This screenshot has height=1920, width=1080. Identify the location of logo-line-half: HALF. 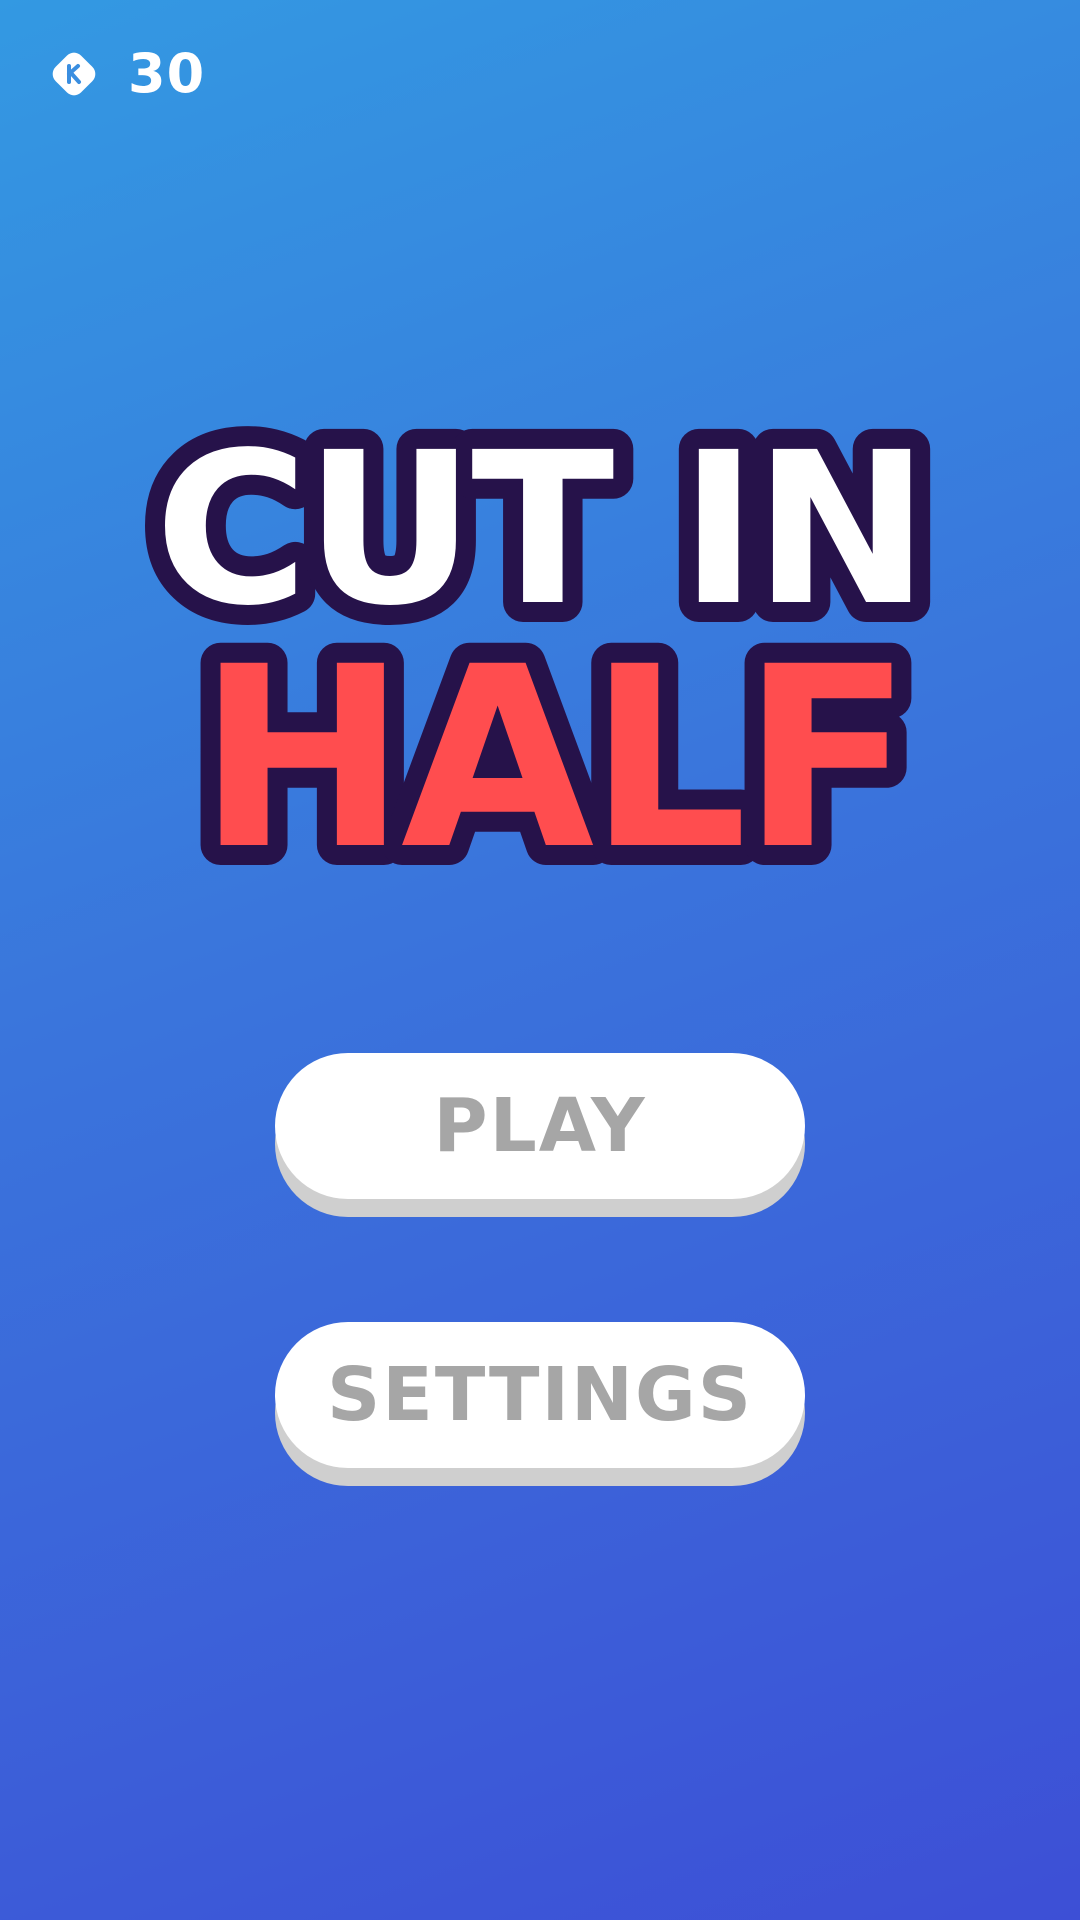
(552, 756).